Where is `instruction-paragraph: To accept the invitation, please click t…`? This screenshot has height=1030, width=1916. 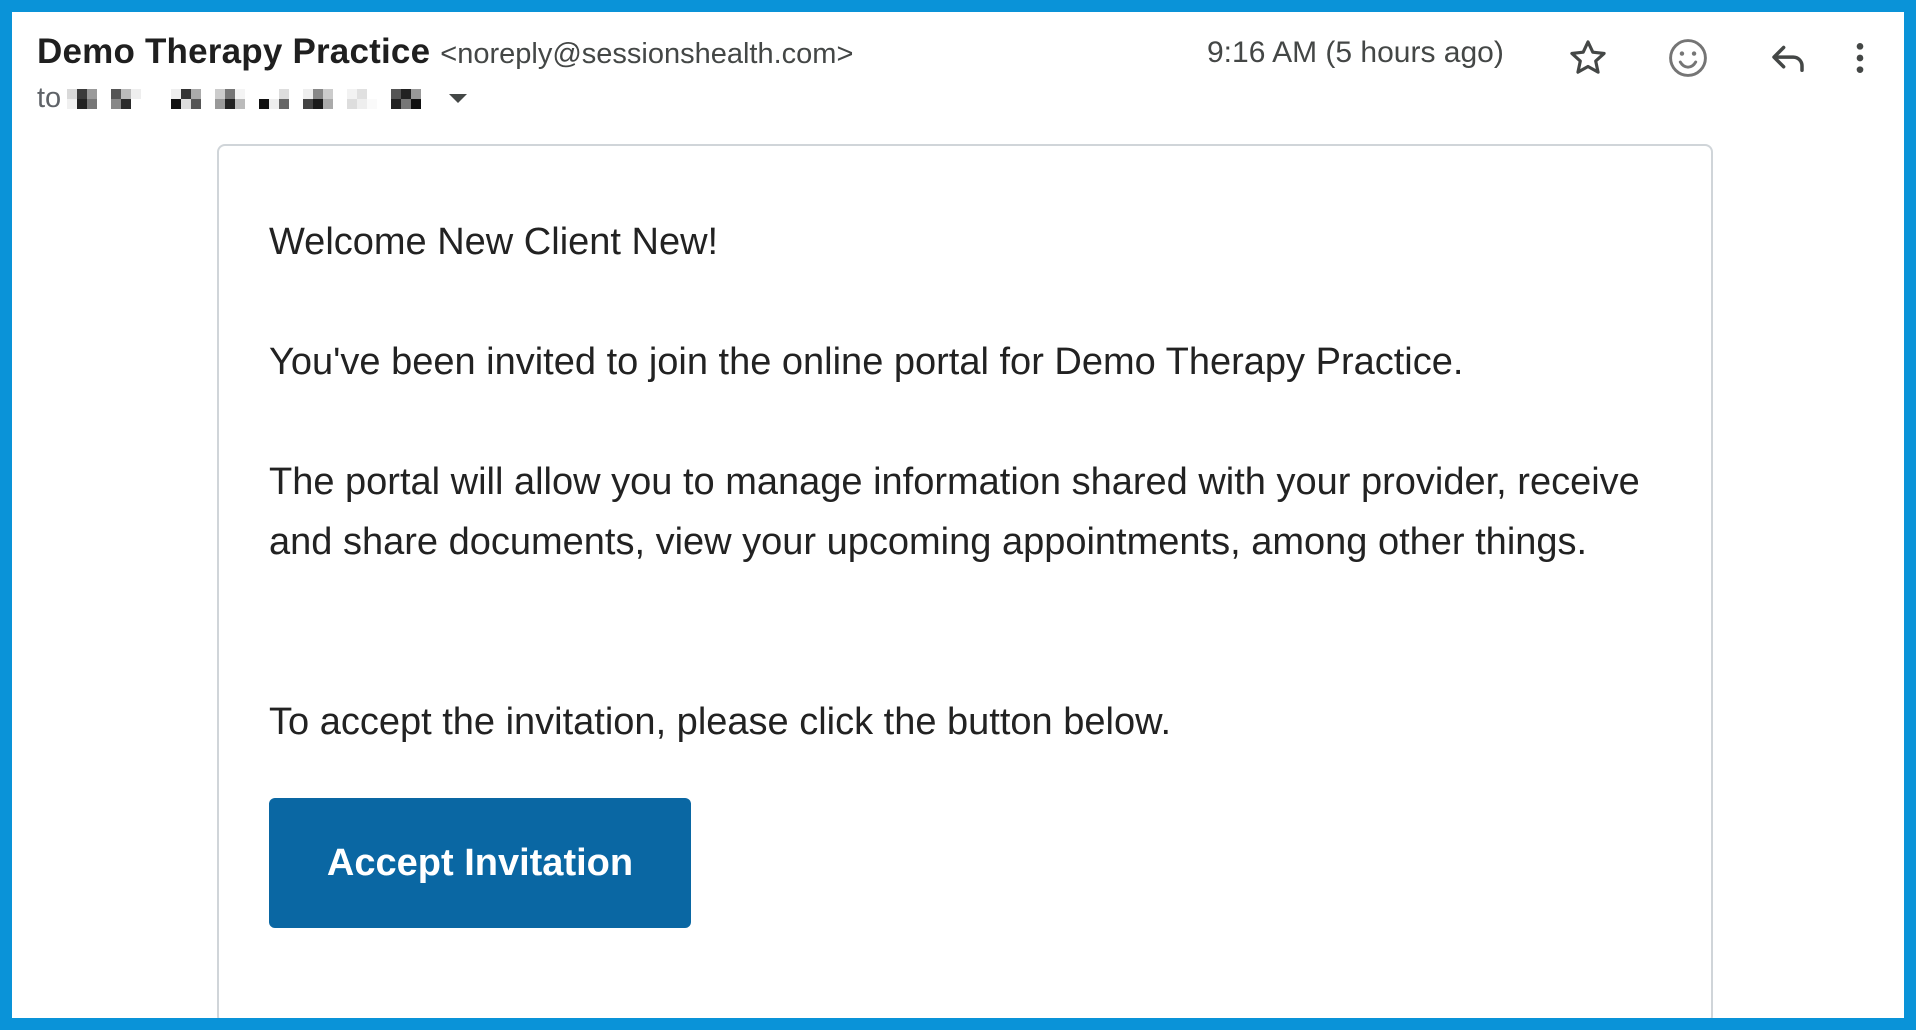
instruction-paragraph: To accept the invitation, please click t… is located at coordinates (720, 722).